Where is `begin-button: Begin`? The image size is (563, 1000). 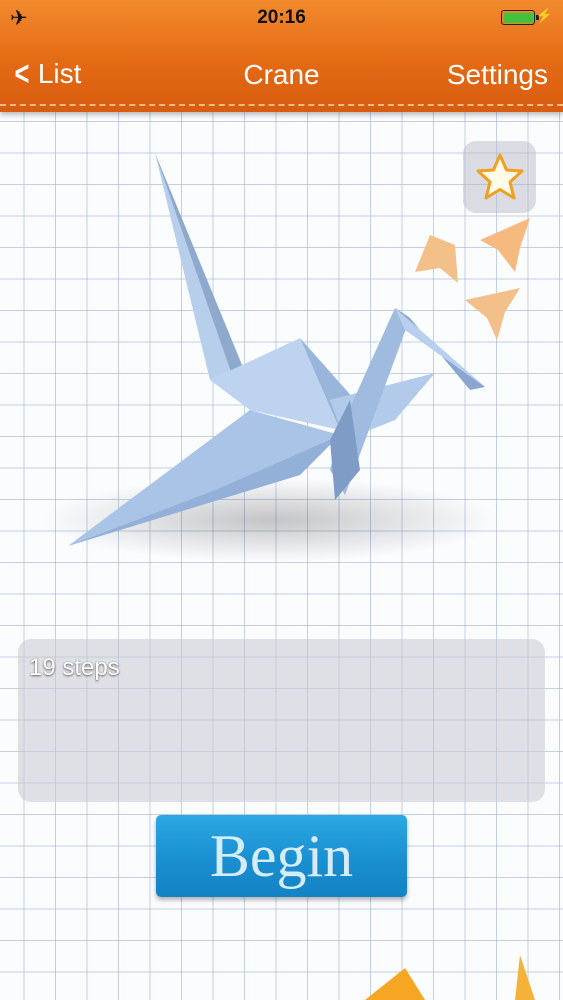
begin-button: Begin is located at coordinates (281, 856).